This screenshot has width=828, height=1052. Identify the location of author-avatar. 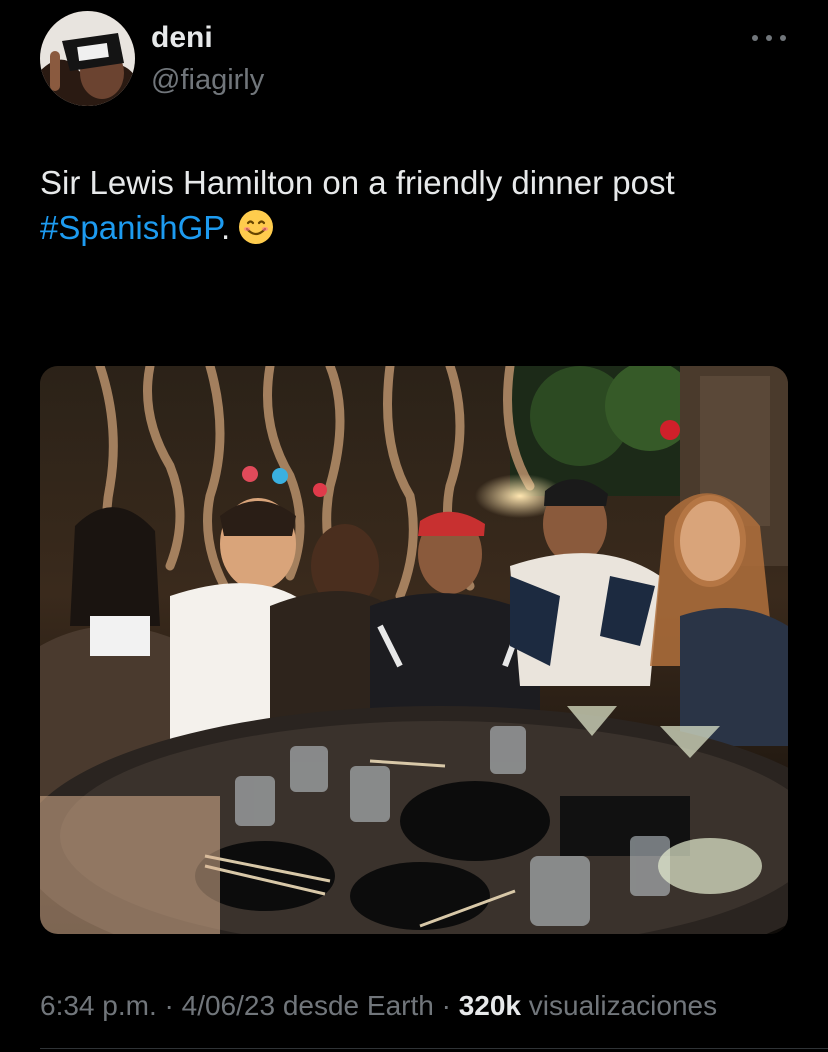
(87, 58).